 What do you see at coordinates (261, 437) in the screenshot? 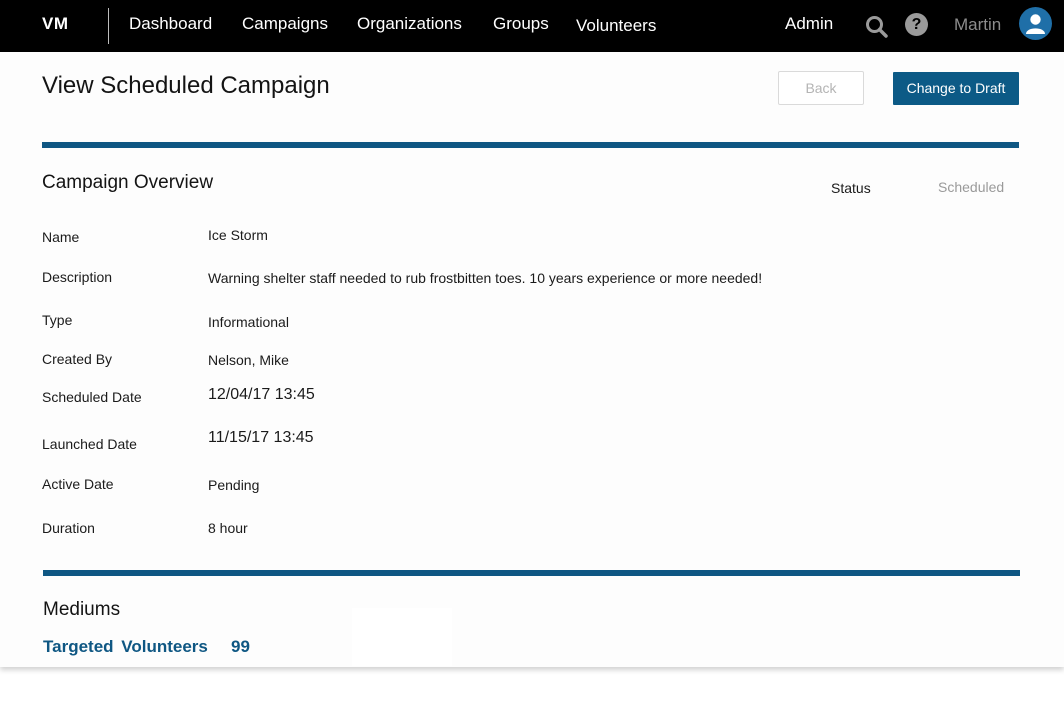
I see `launched-date-value: 11/15/17 13:45` at bounding box center [261, 437].